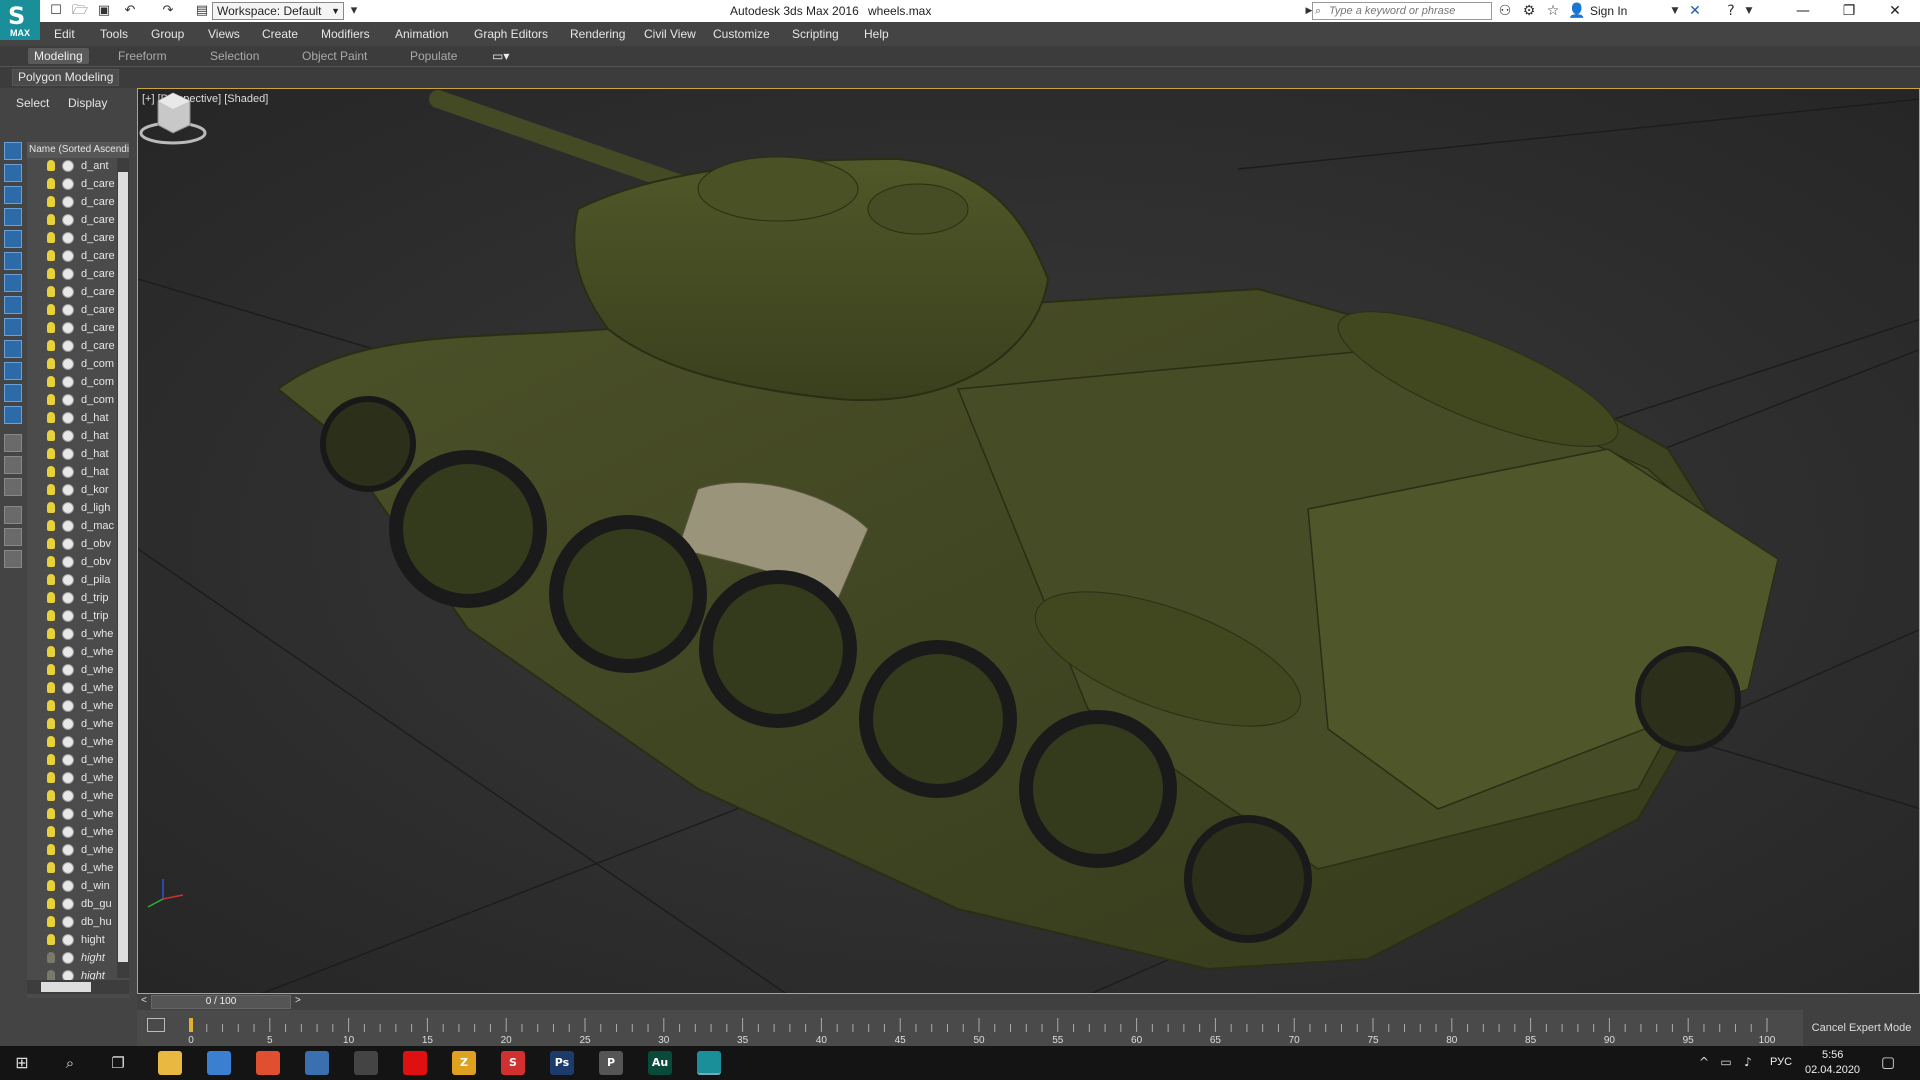  What do you see at coordinates (13, 195) in the screenshot?
I see `display-shapes-icon` at bounding box center [13, 195].